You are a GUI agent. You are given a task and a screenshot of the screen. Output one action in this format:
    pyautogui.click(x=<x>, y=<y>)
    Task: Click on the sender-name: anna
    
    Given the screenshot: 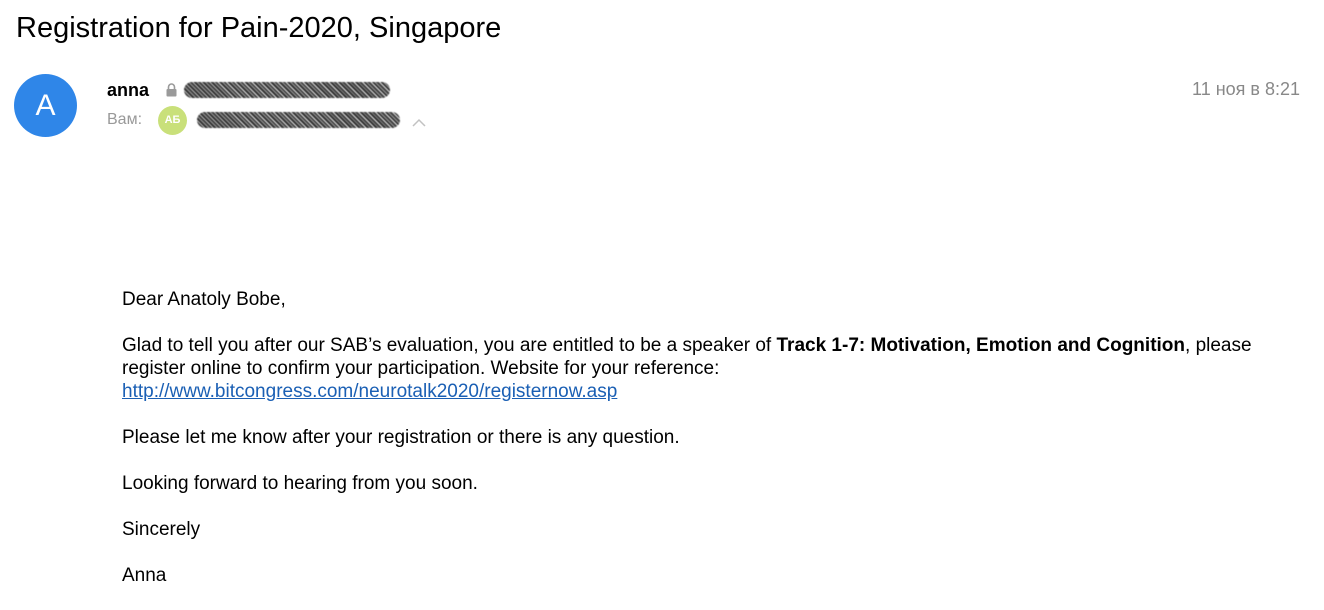 What is the action you would take?
    pyautogui.click(x=128, y=90)
    